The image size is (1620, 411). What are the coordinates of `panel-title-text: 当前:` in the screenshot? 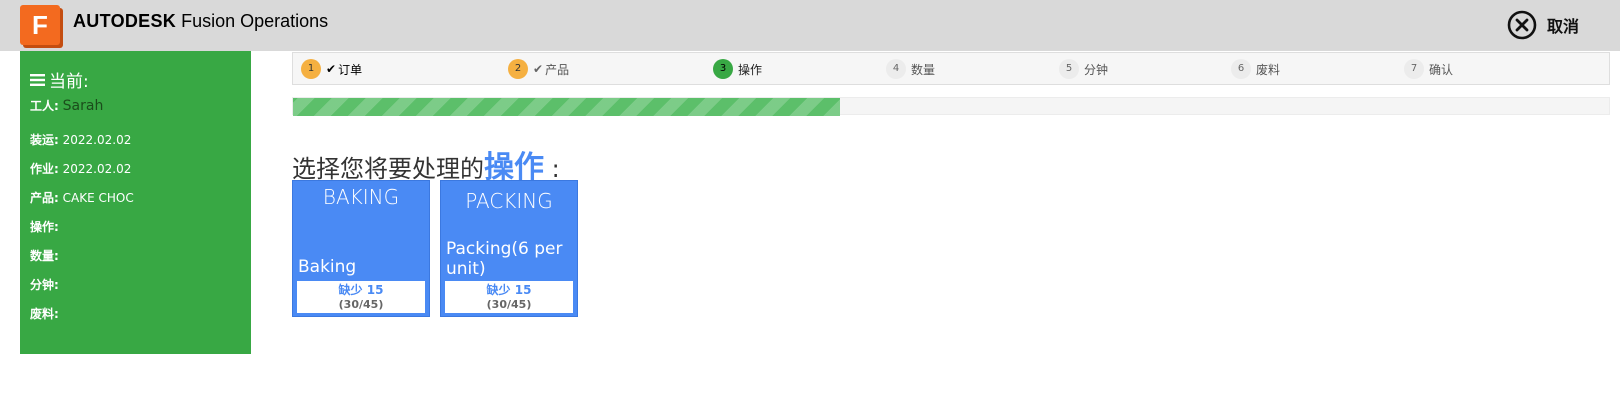 It's located at (69, 82).